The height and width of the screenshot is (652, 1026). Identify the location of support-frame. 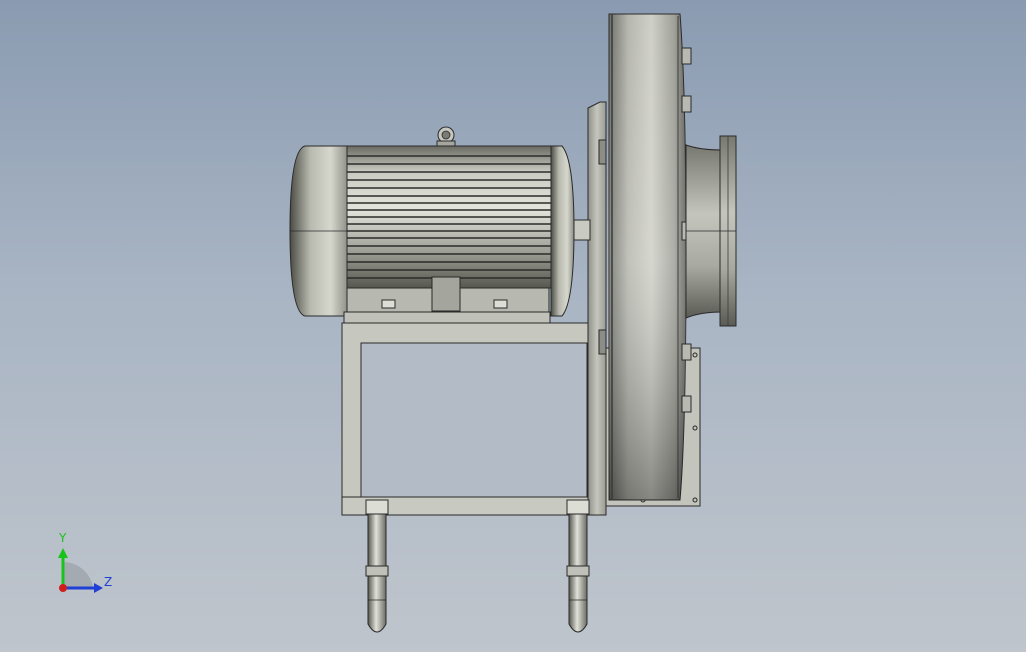
(474, 419).